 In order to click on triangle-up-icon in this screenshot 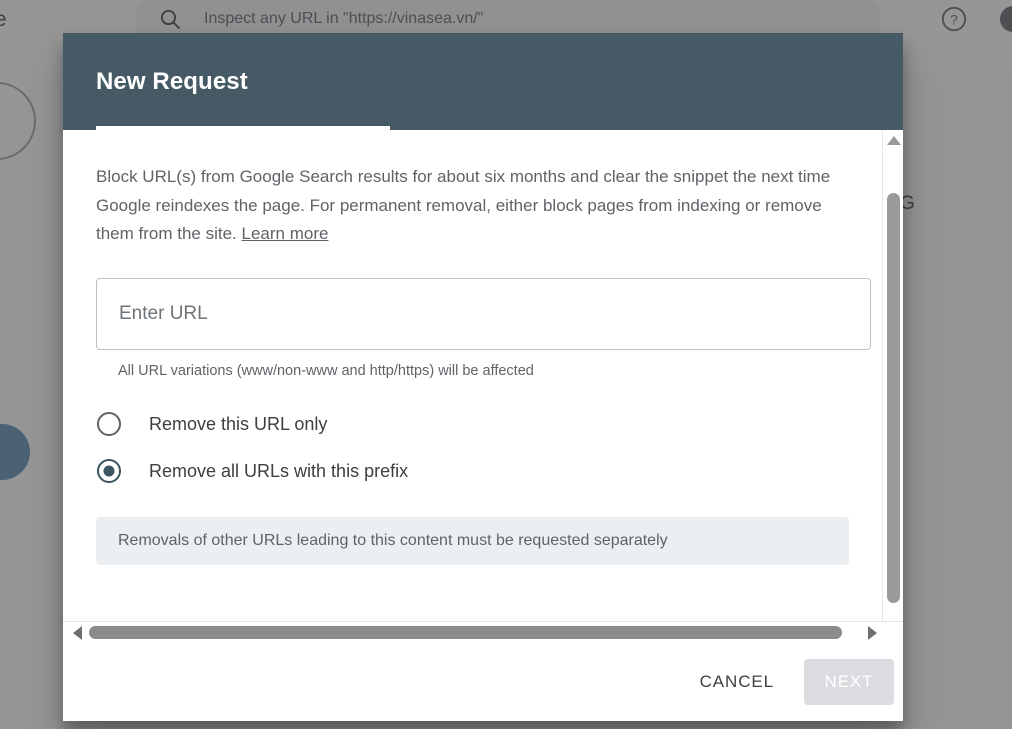, I will do `click(893, 140)`.